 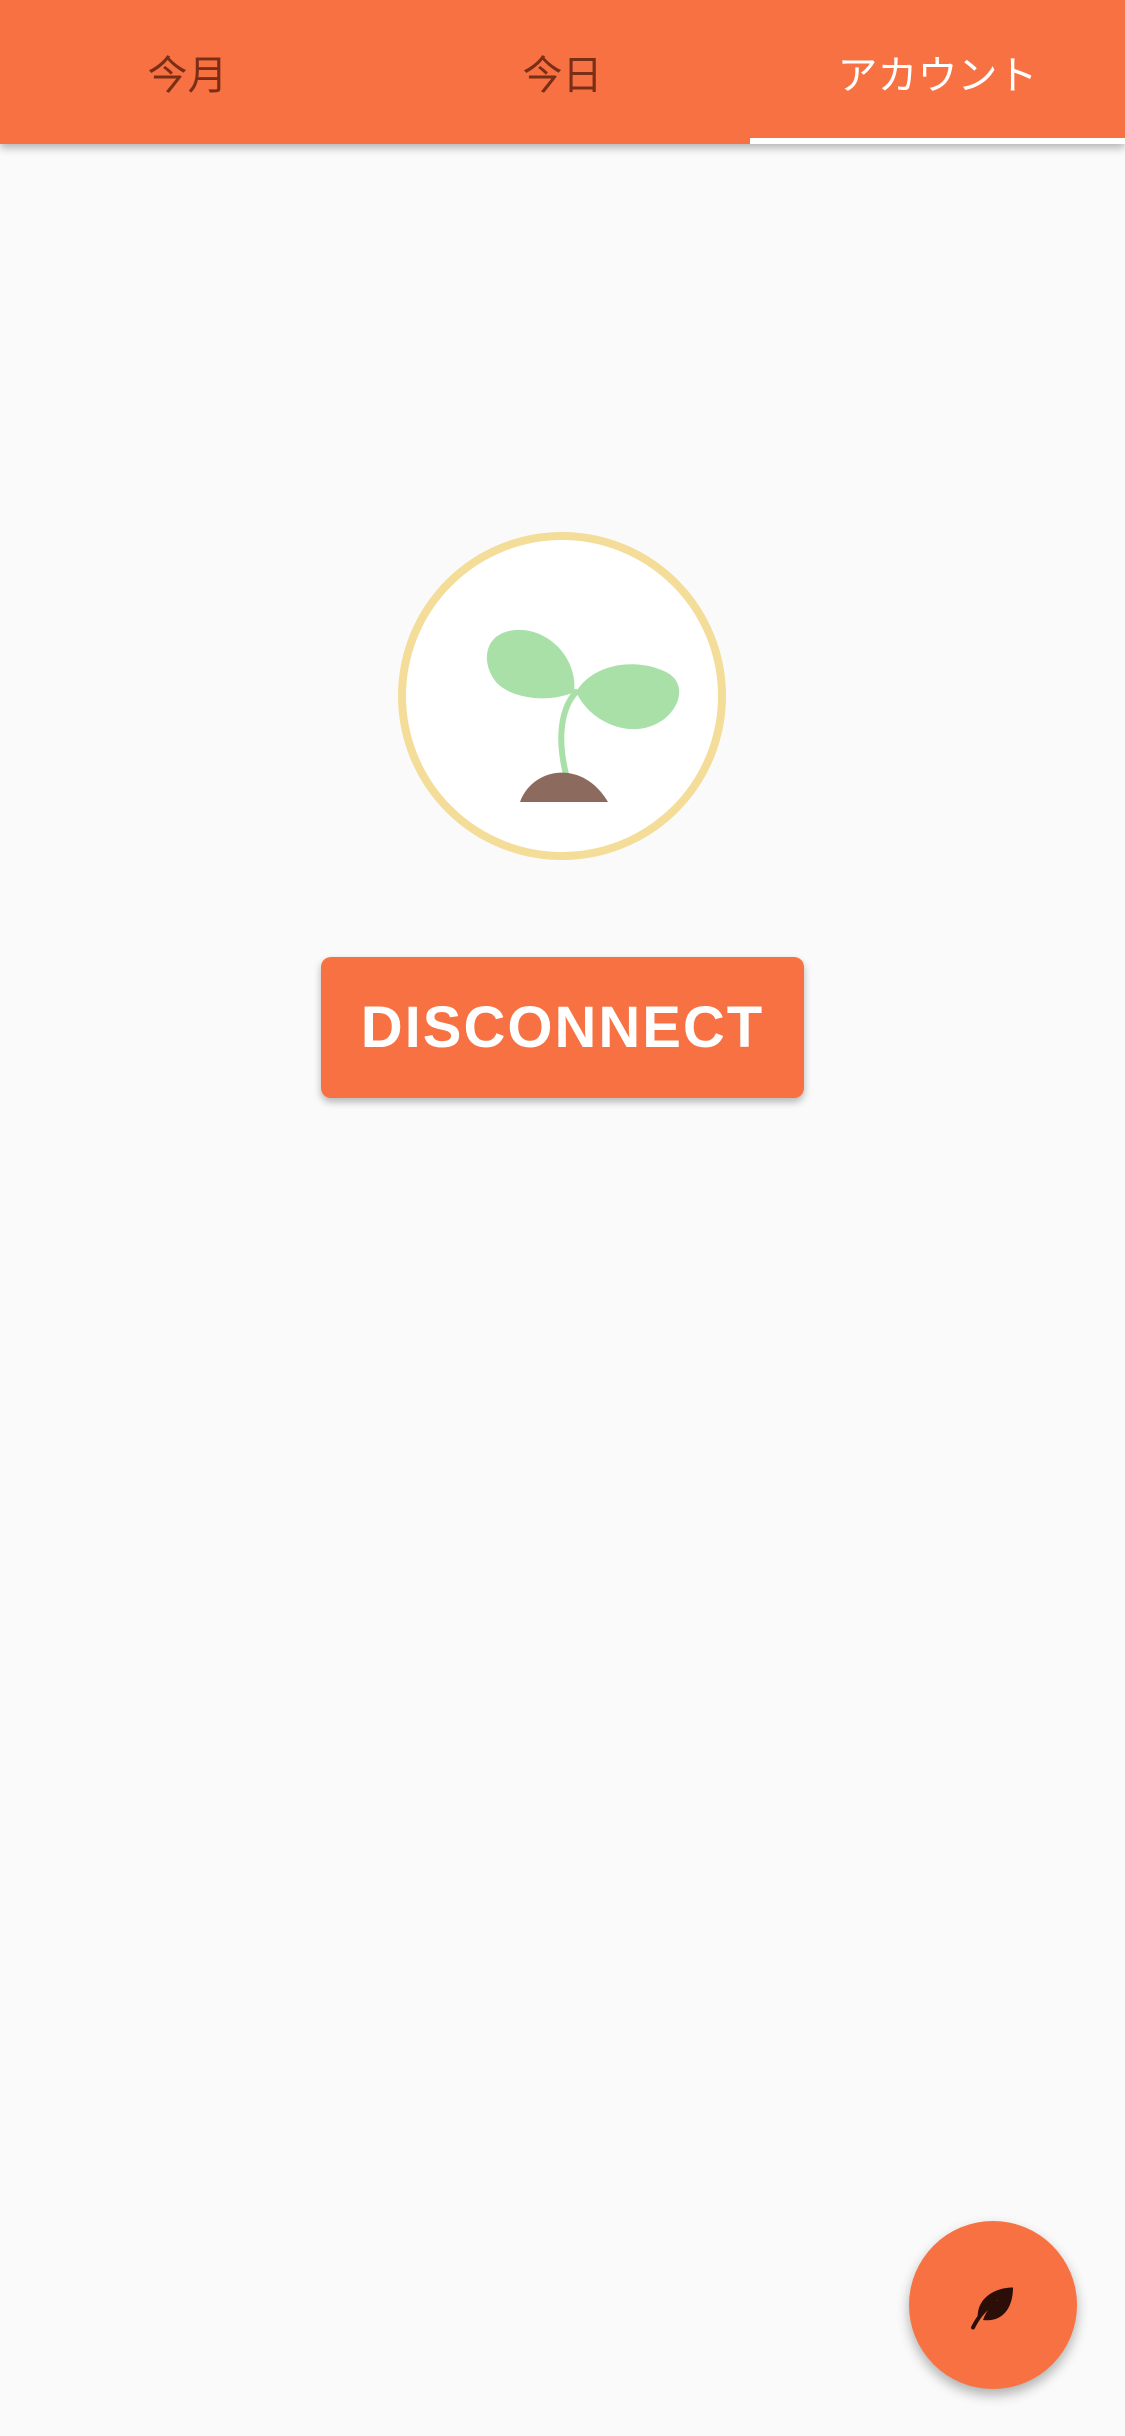 I want to click on avatar, so click(x=562, y=696).